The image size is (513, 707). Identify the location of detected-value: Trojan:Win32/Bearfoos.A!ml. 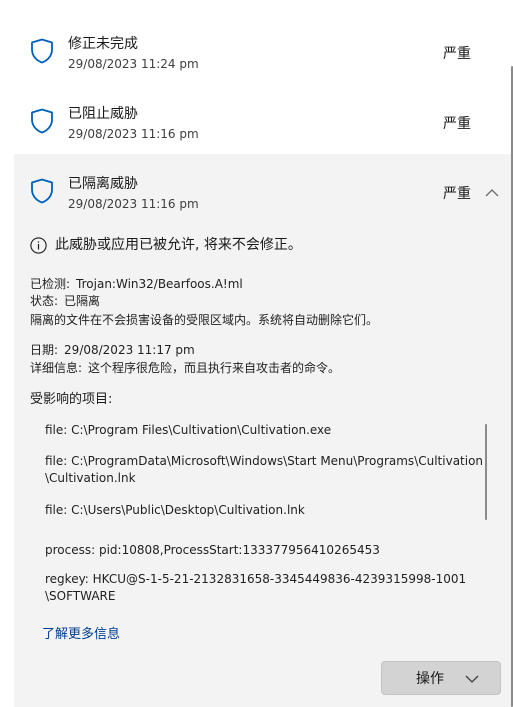
(159, 284).